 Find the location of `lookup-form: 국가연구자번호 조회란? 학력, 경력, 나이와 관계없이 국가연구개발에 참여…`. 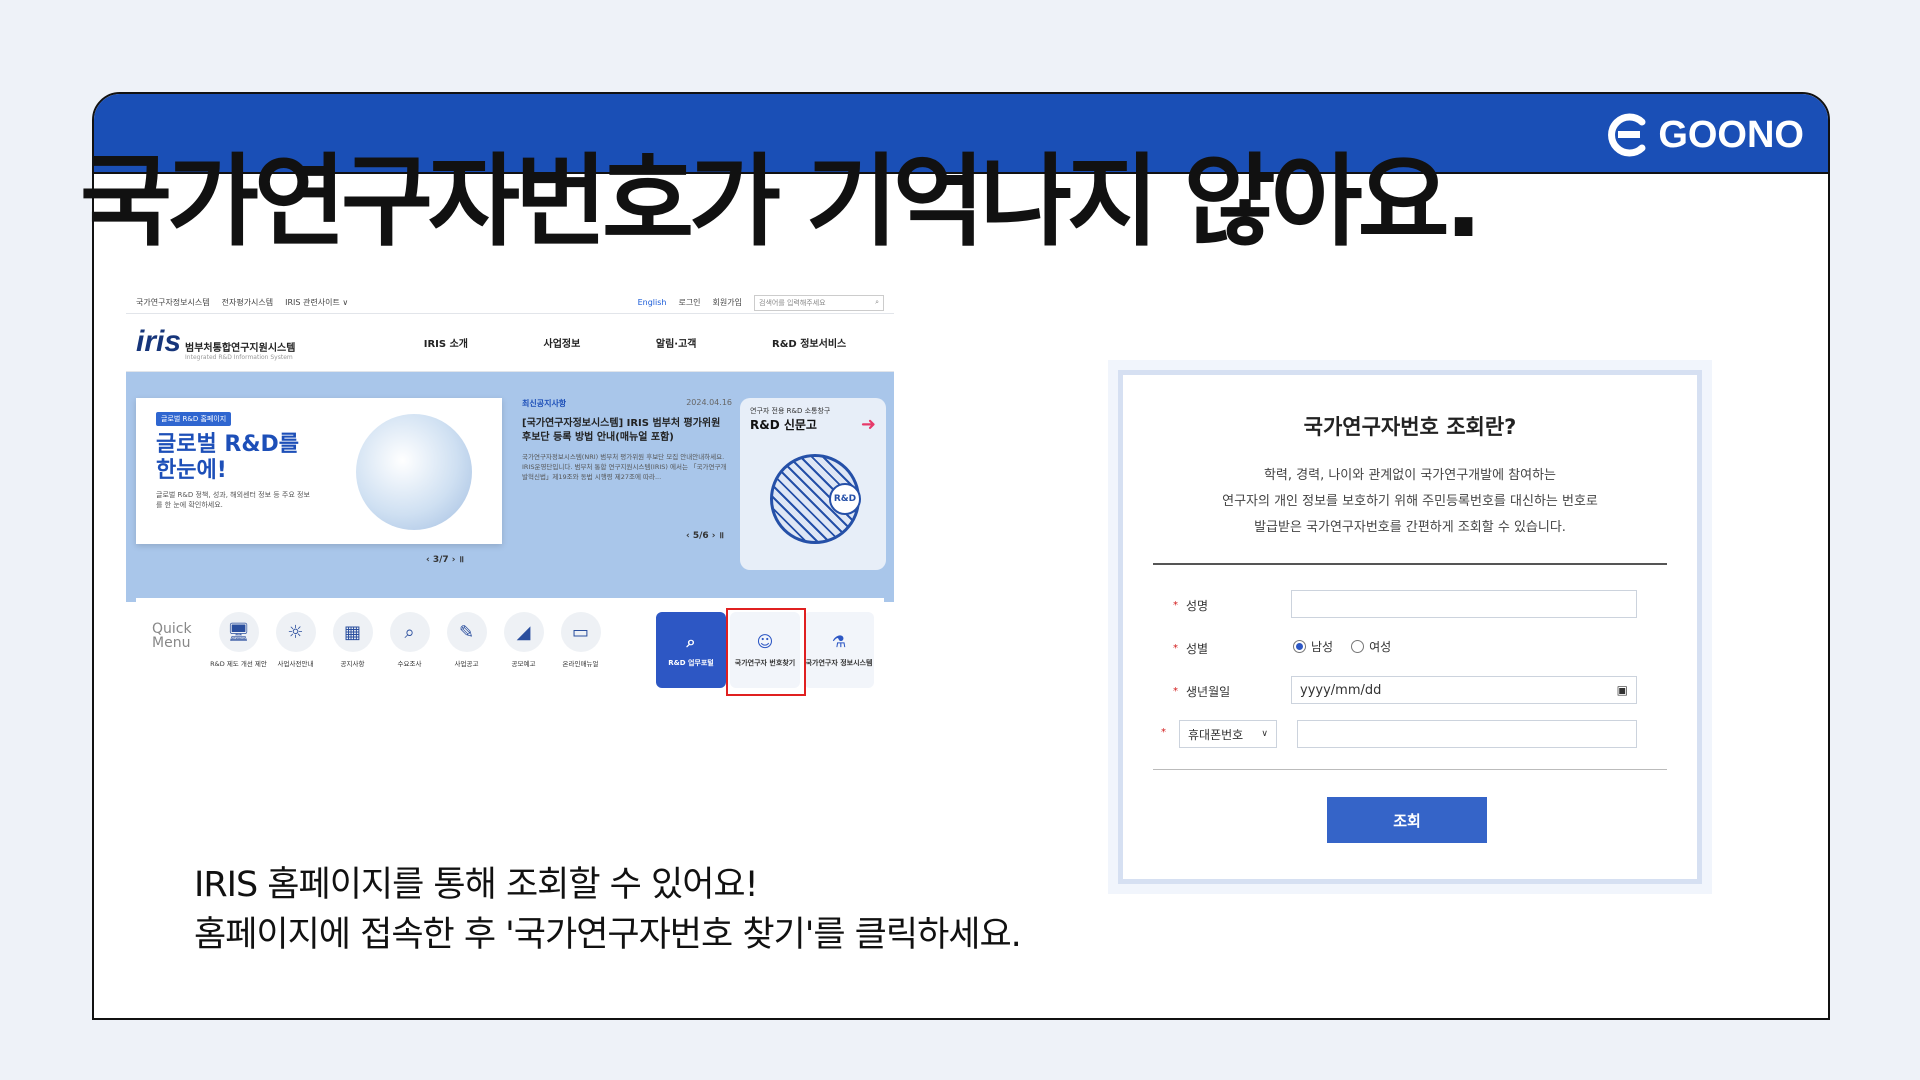

lookup-form: 국가연구자번호 조회란? 학력, 경력, 나이와 관계없이 국가연구개발에 참여… is located at coordinates (1410, 627).